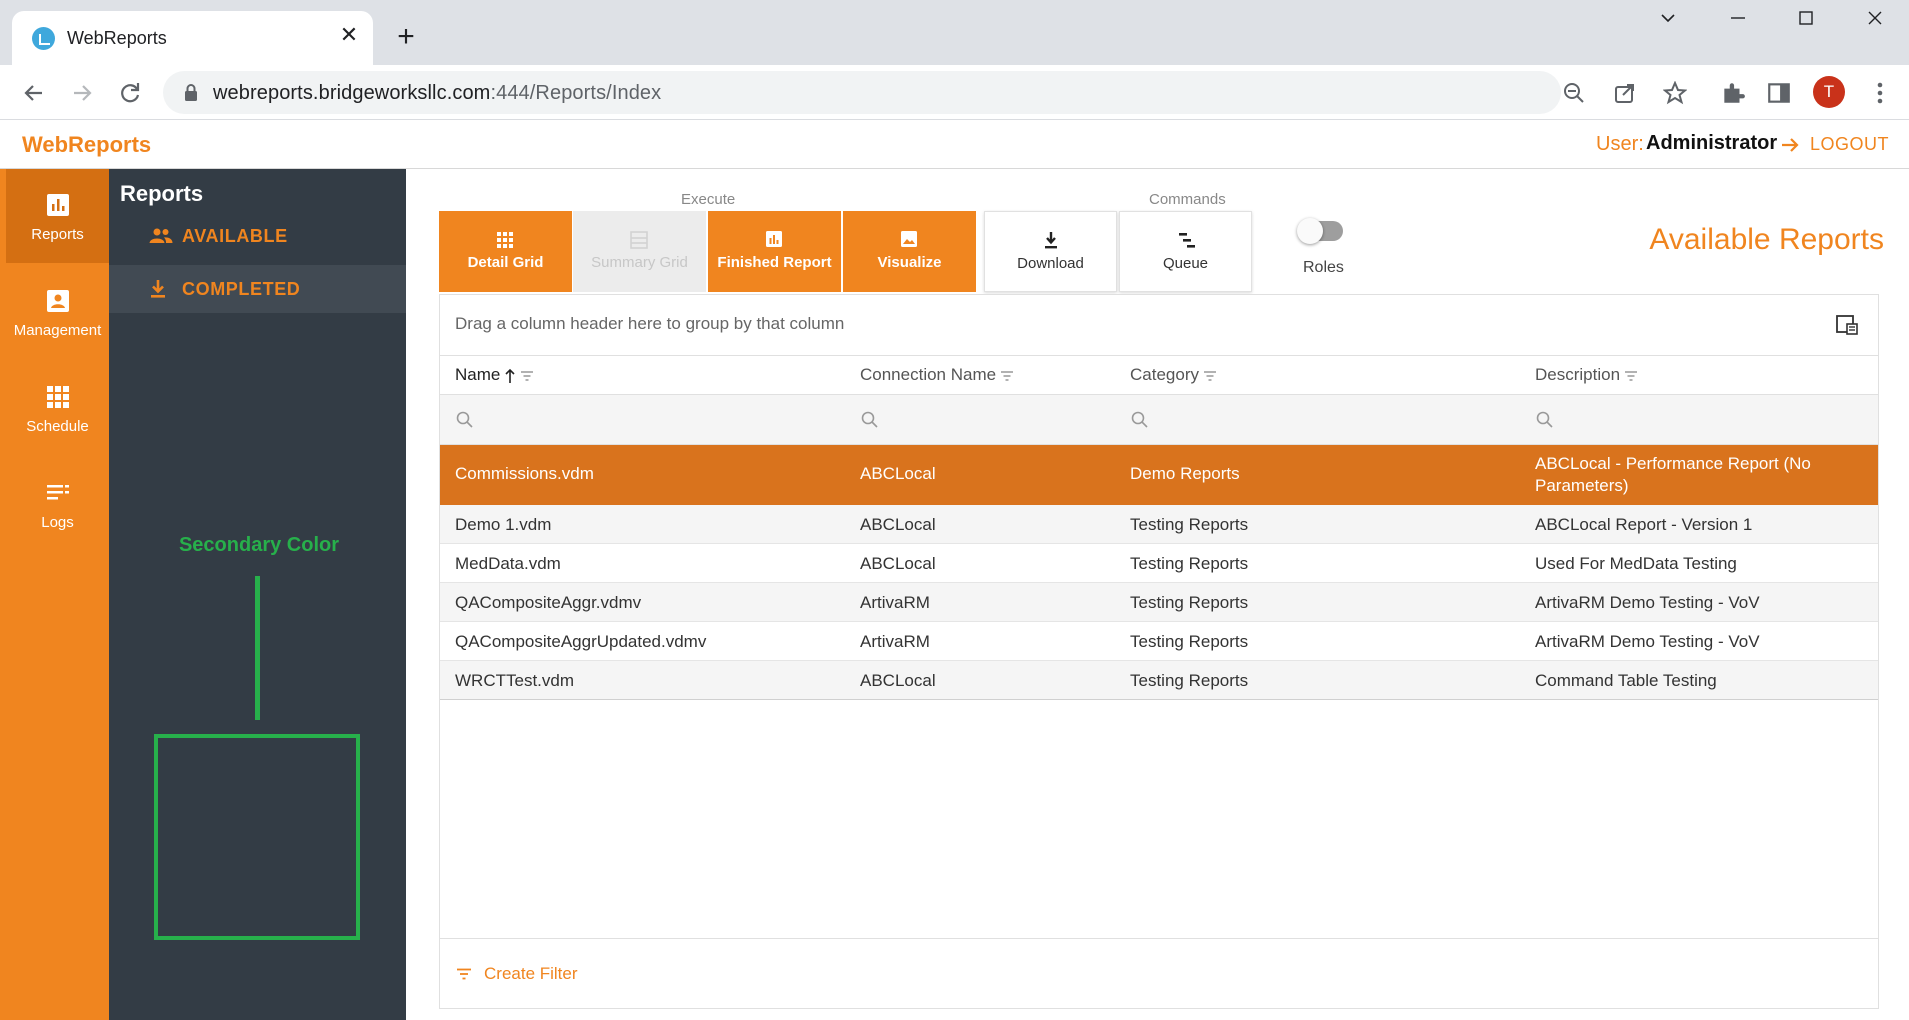 The image size is (1909, 1020). I want to click on logout-arrow-icon, so click(1790, 145).